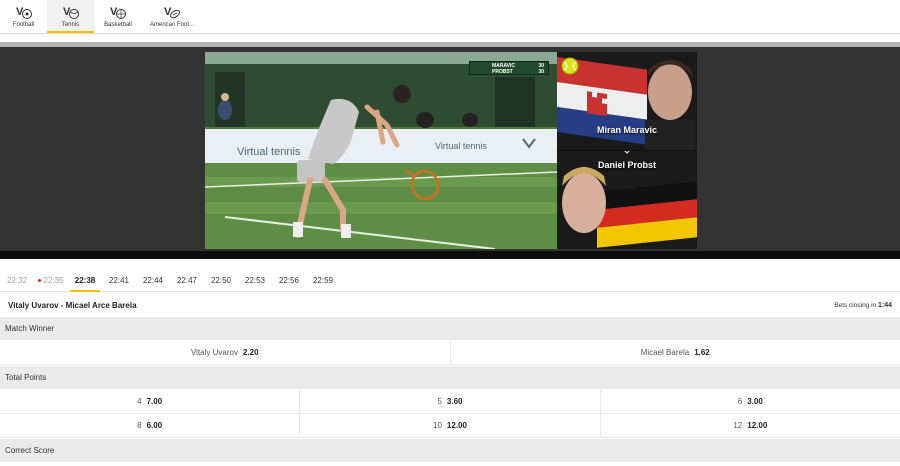 The image size is (900, 466). Describe the element at coordinates (72, 305) in the screenshot. I see `event-title: Vitaly Uvarov - Micael Arce Barela` at that location.